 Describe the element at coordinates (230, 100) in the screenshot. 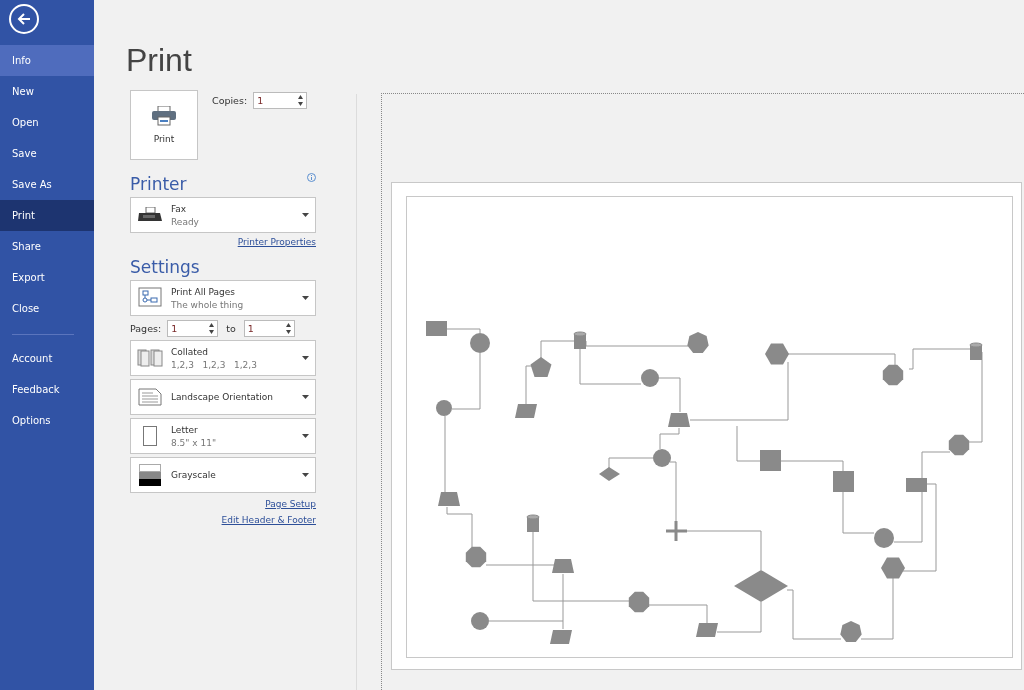

I see `copies-label: Copies:` at that location.